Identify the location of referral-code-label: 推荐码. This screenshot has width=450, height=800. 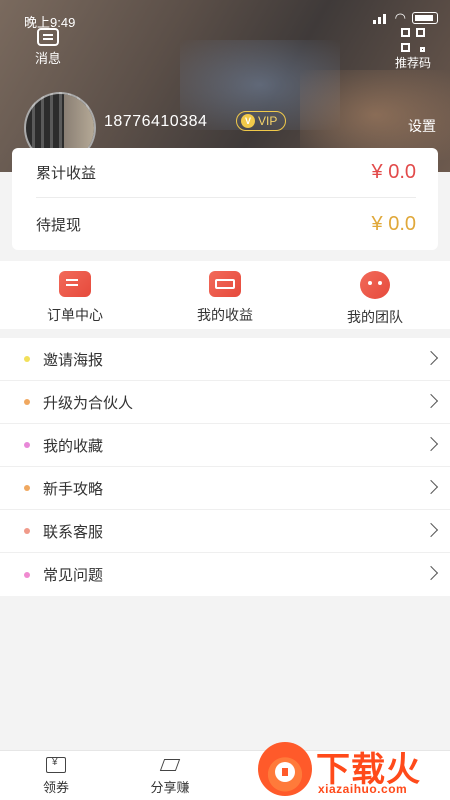
(412, 63).